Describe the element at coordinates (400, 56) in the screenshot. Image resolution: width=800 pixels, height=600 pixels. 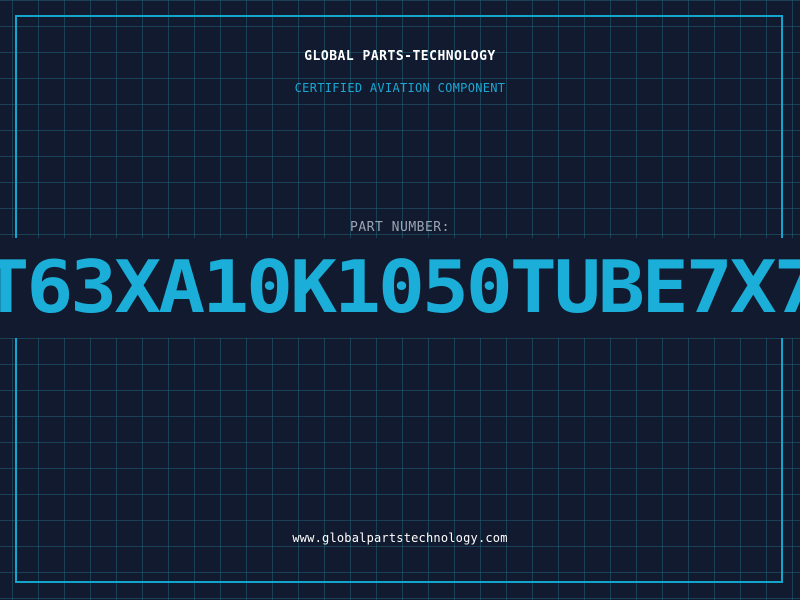
I see `company-name: GLOBAL PARTS-TECHNOLOGY` at that location.